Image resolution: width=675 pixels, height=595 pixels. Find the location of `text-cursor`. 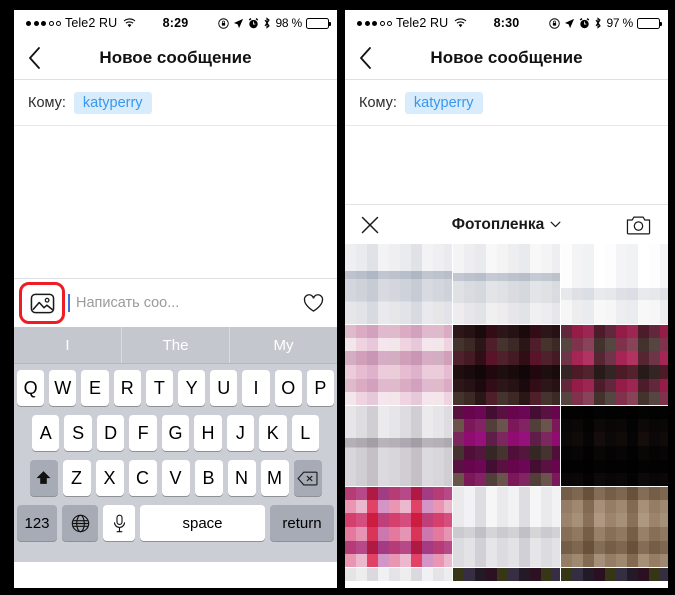

text-cursor is located at coordinates (69, 303).